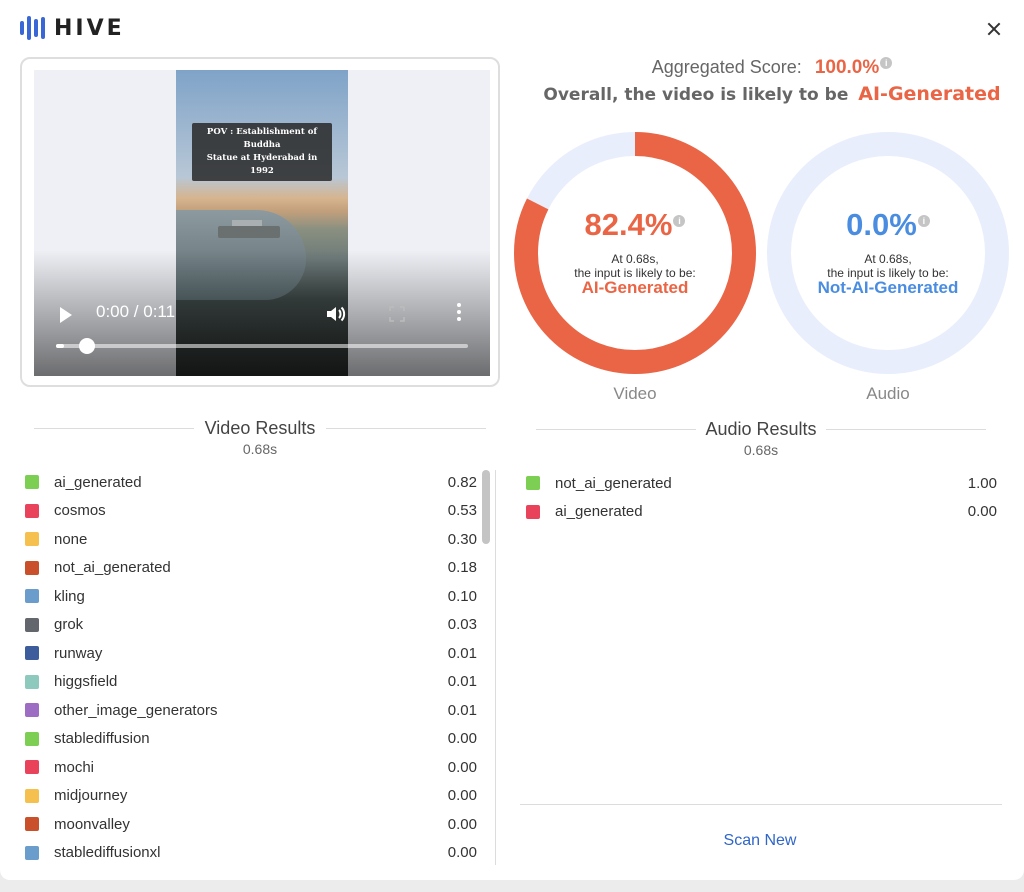 This screenshot has height=892, width=1024. I want to click on list-item: stablediffusion 0.00, so click(251, 739).